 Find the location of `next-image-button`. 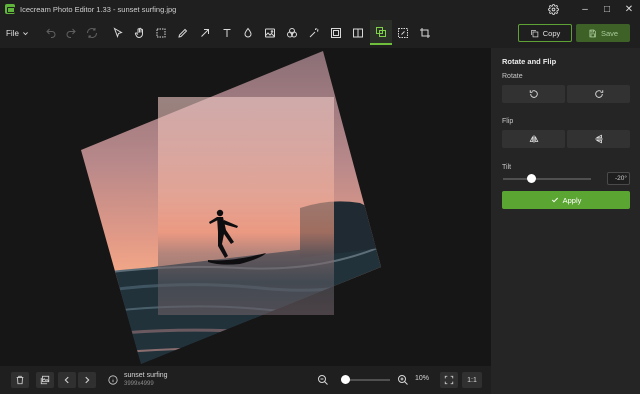

next-image-button is located at coordinates (87, 380).